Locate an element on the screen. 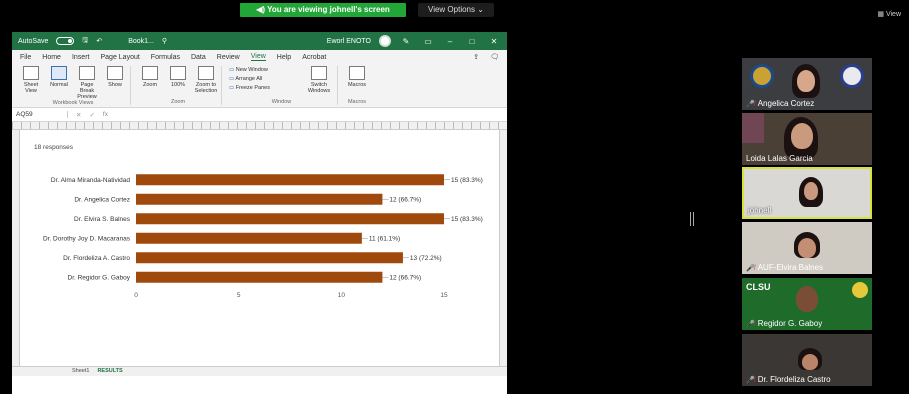  responses-count: 18 responses is located at coordinates (54, 147).